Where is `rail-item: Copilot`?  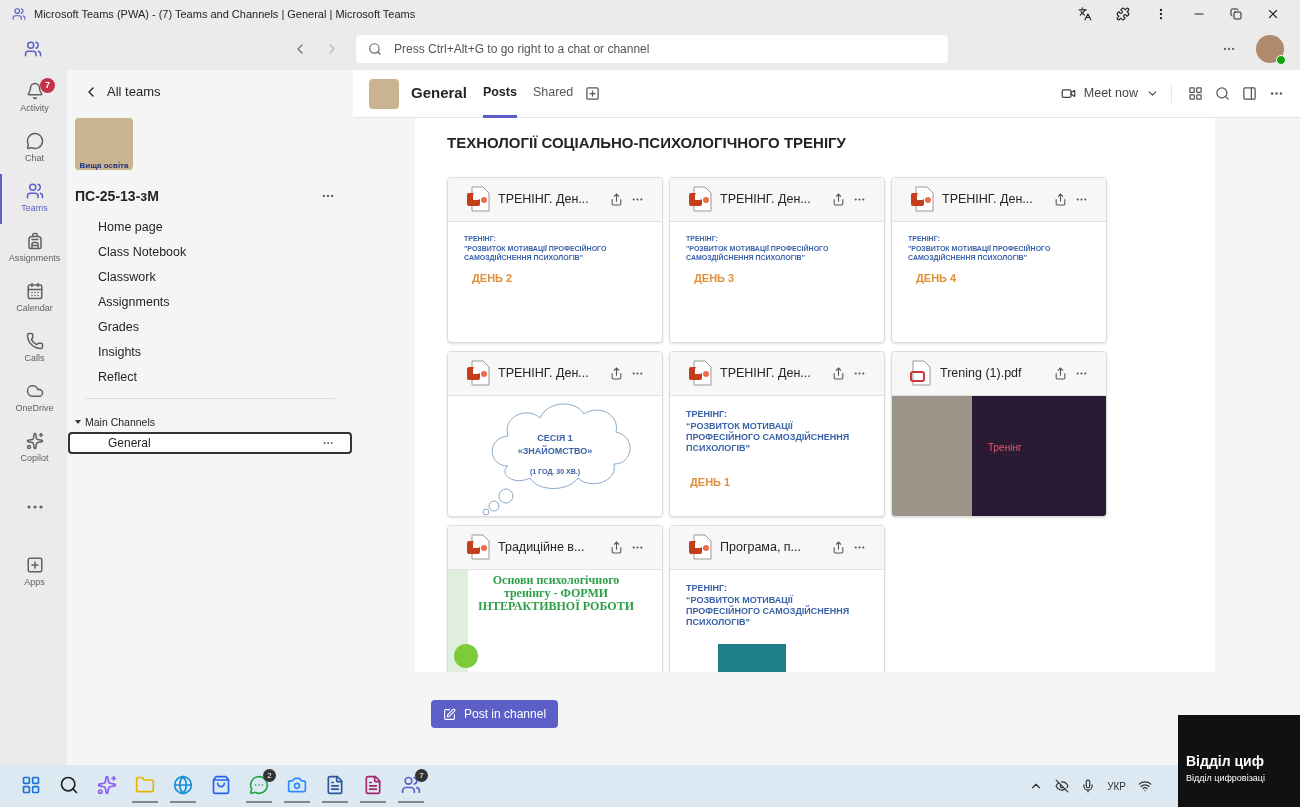
rail-item: Copilot is located at coordinates (33, 449).